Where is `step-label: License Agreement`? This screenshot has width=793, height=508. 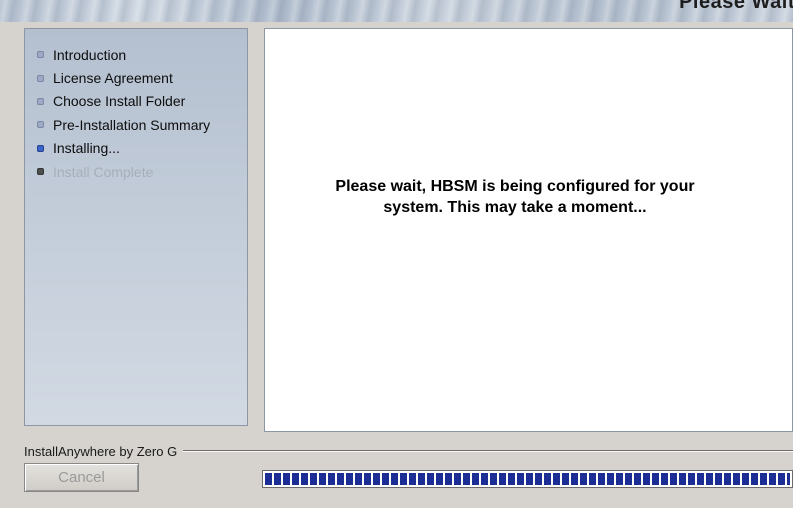 step-label: License Agreement is located at coordinates (113, 78).